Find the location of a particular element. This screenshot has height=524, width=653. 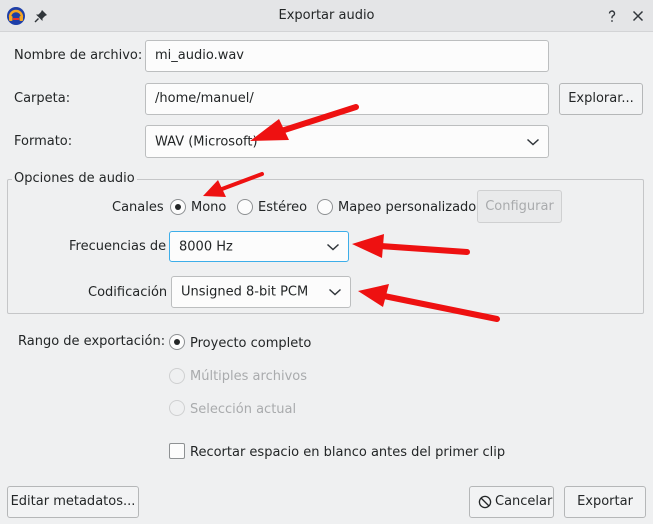

folder-label: Carpeta: is located at coordinates (42, 98).